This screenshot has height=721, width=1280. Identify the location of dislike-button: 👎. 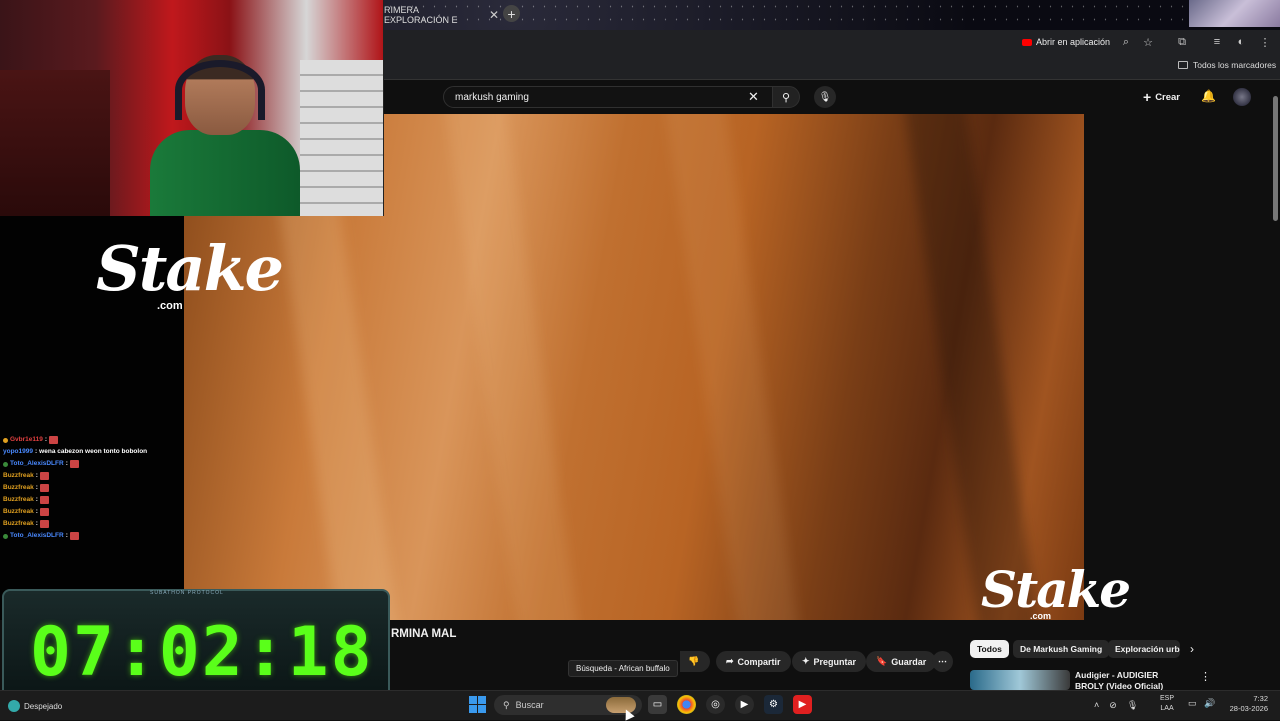
(695, 661).